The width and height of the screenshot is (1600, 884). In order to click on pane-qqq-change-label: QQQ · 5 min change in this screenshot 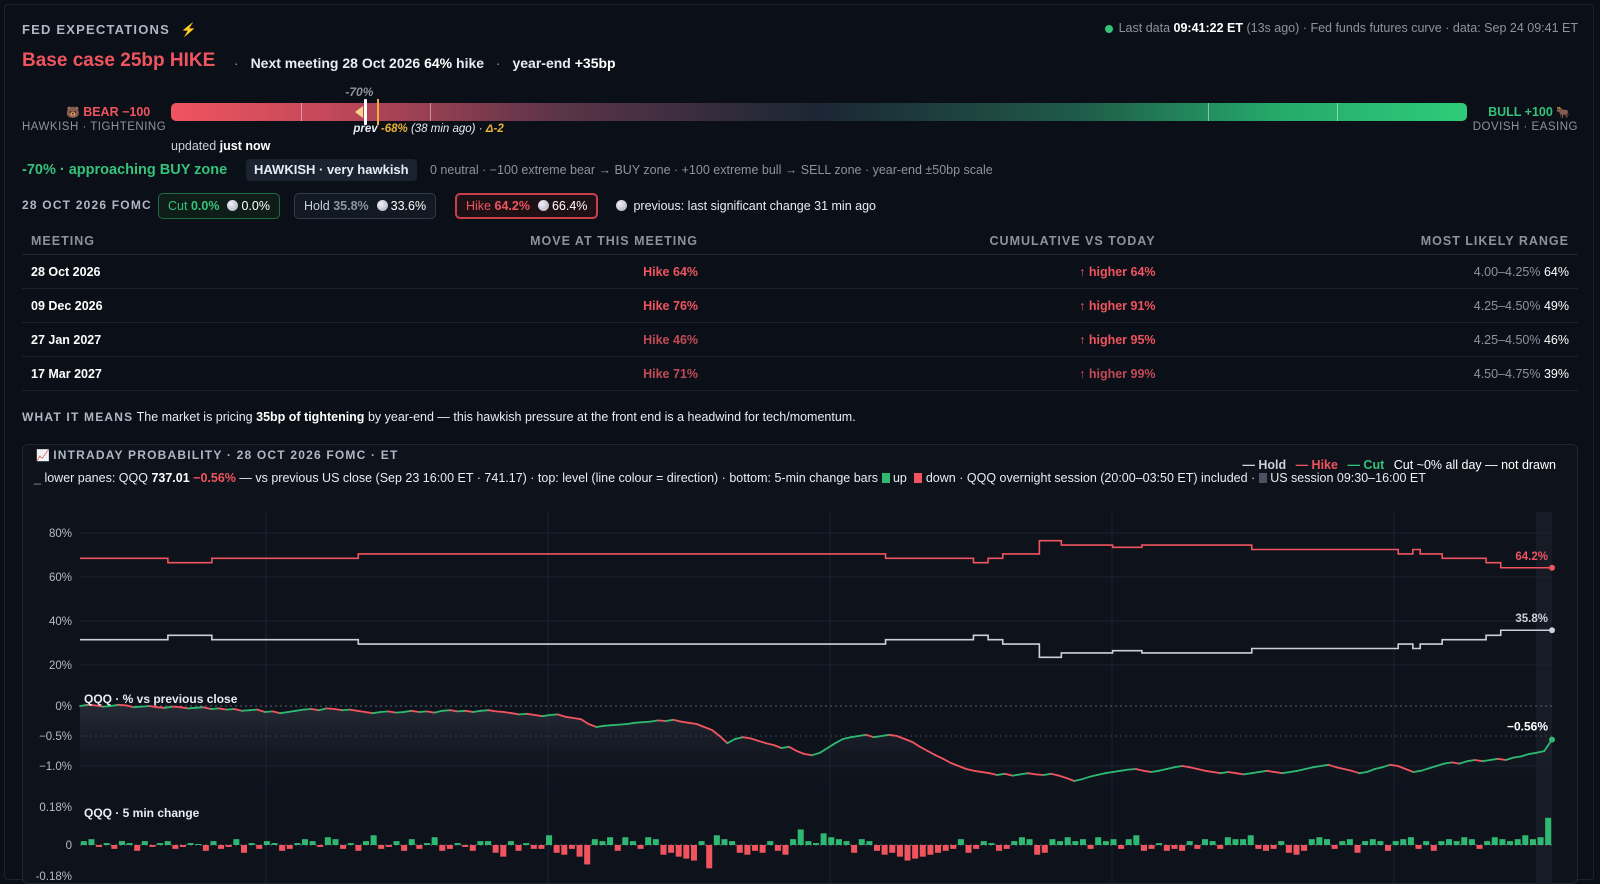, I will do `click(142, 813)`.